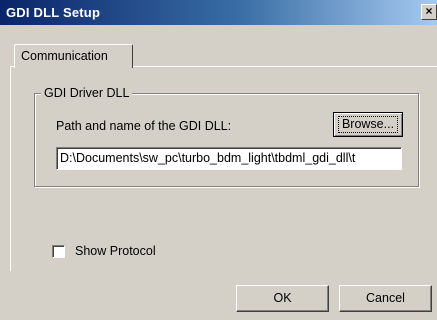 The image size is (437, 320). Describe the element at coordinates (58, 251) in the screenshot. I see `show-protocol-checkbox` at that location.